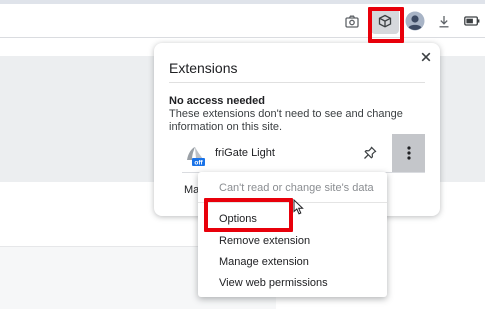 This screenshot has width=485, height=309. I want to click on extensions-puzzle-icon, so click(385, 21).